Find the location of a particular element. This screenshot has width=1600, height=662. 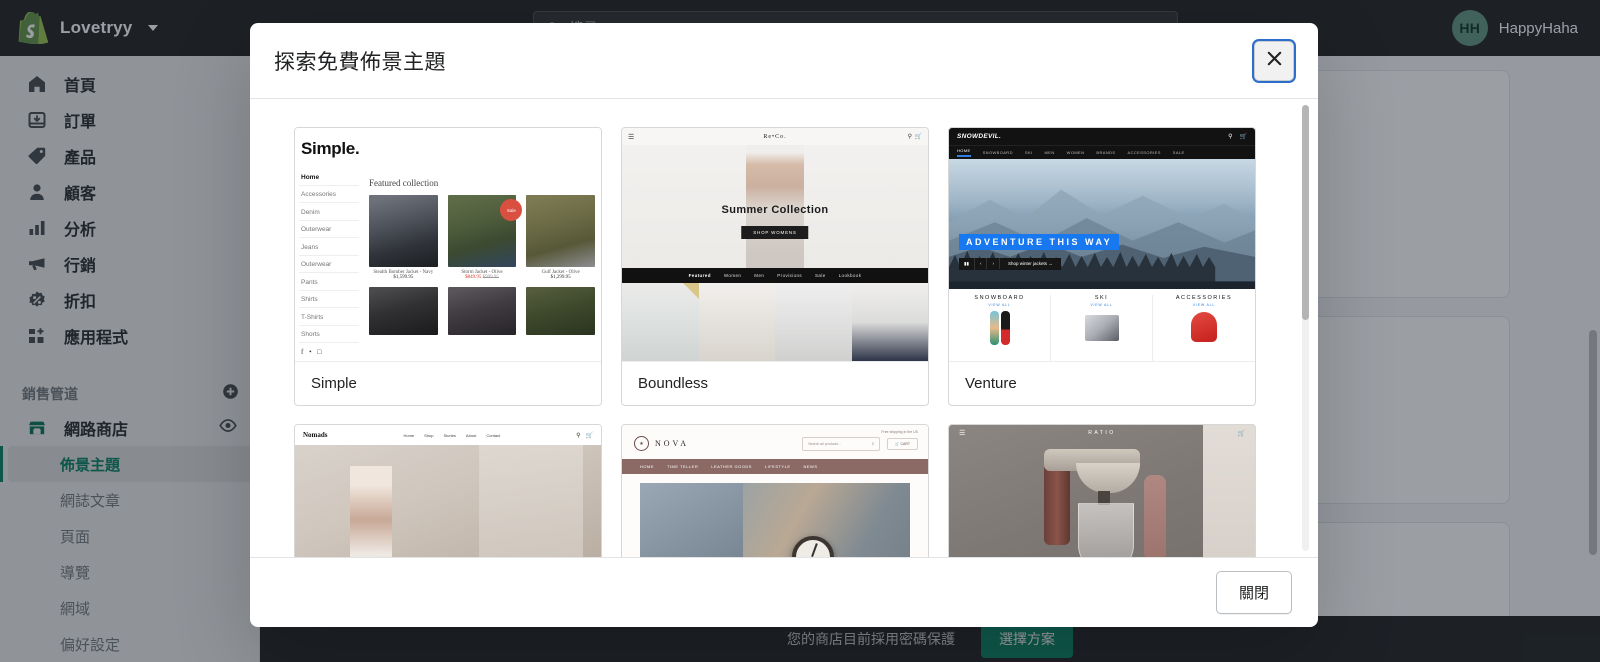

product-price: $1,299.95 is located at coordinates (560, 277).